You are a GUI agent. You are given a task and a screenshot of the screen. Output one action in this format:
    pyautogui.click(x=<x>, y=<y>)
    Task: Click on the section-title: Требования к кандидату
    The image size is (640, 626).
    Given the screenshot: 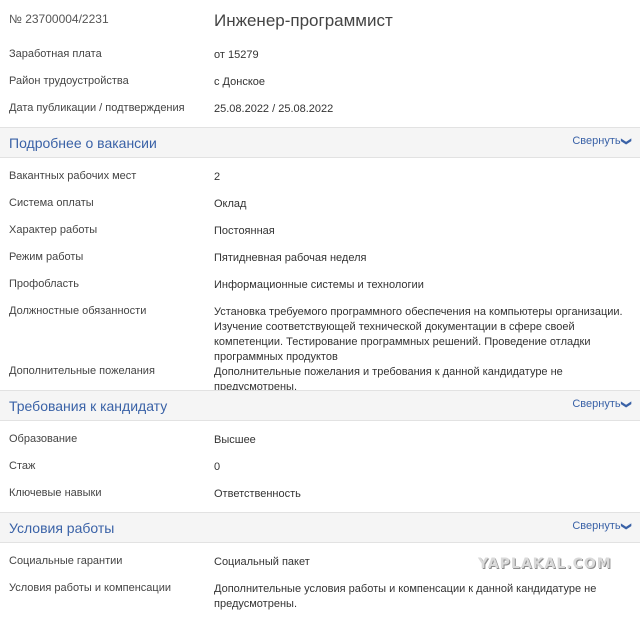 What is the action you would take?
    pyautogui.click(x=88, y=406)
    